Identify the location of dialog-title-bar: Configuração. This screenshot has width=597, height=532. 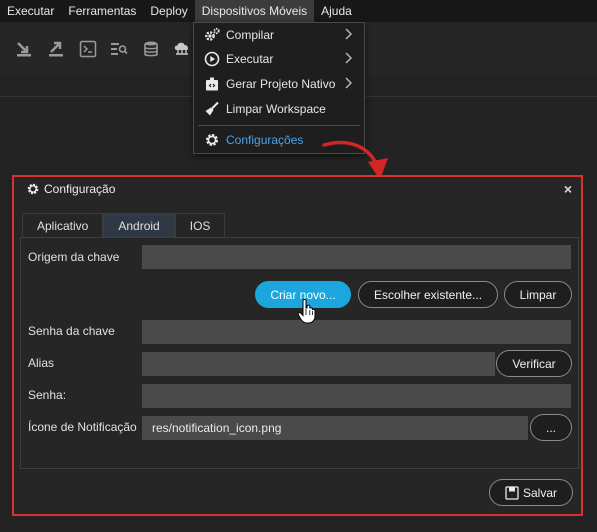
(70, 189).